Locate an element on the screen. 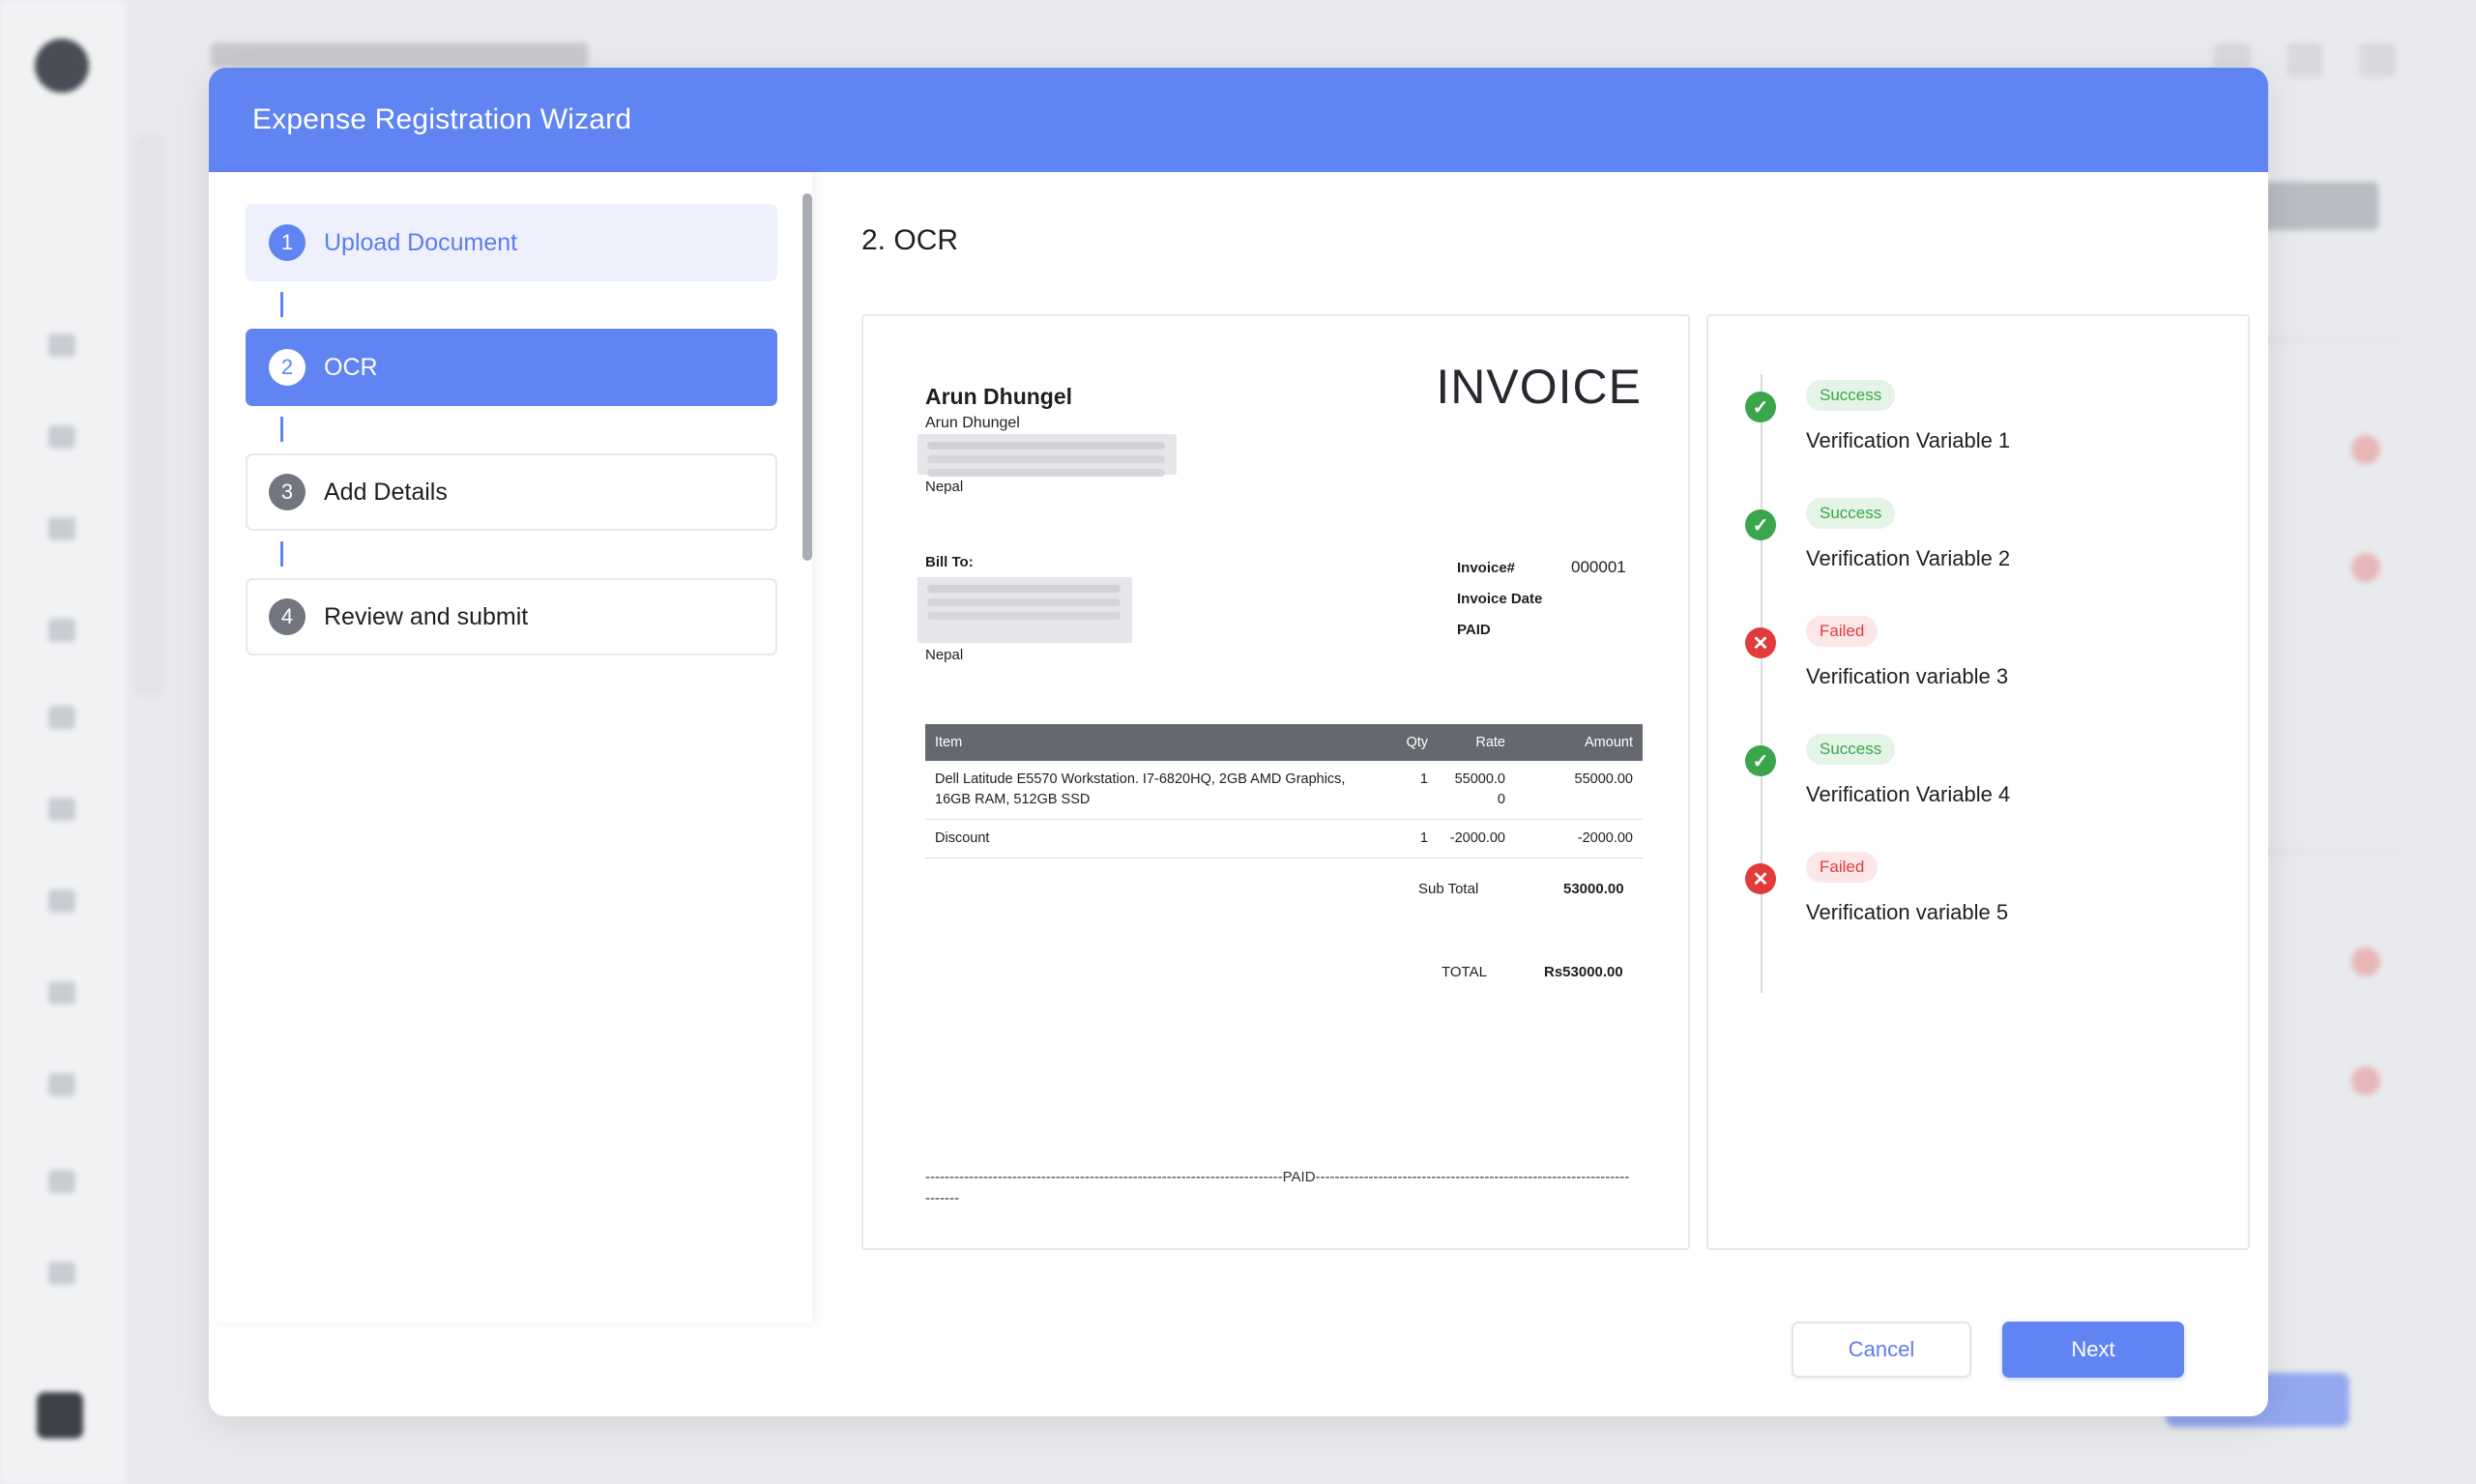 The image size is (2476, 1484). background-amount is located at coordinates (2320, 206).